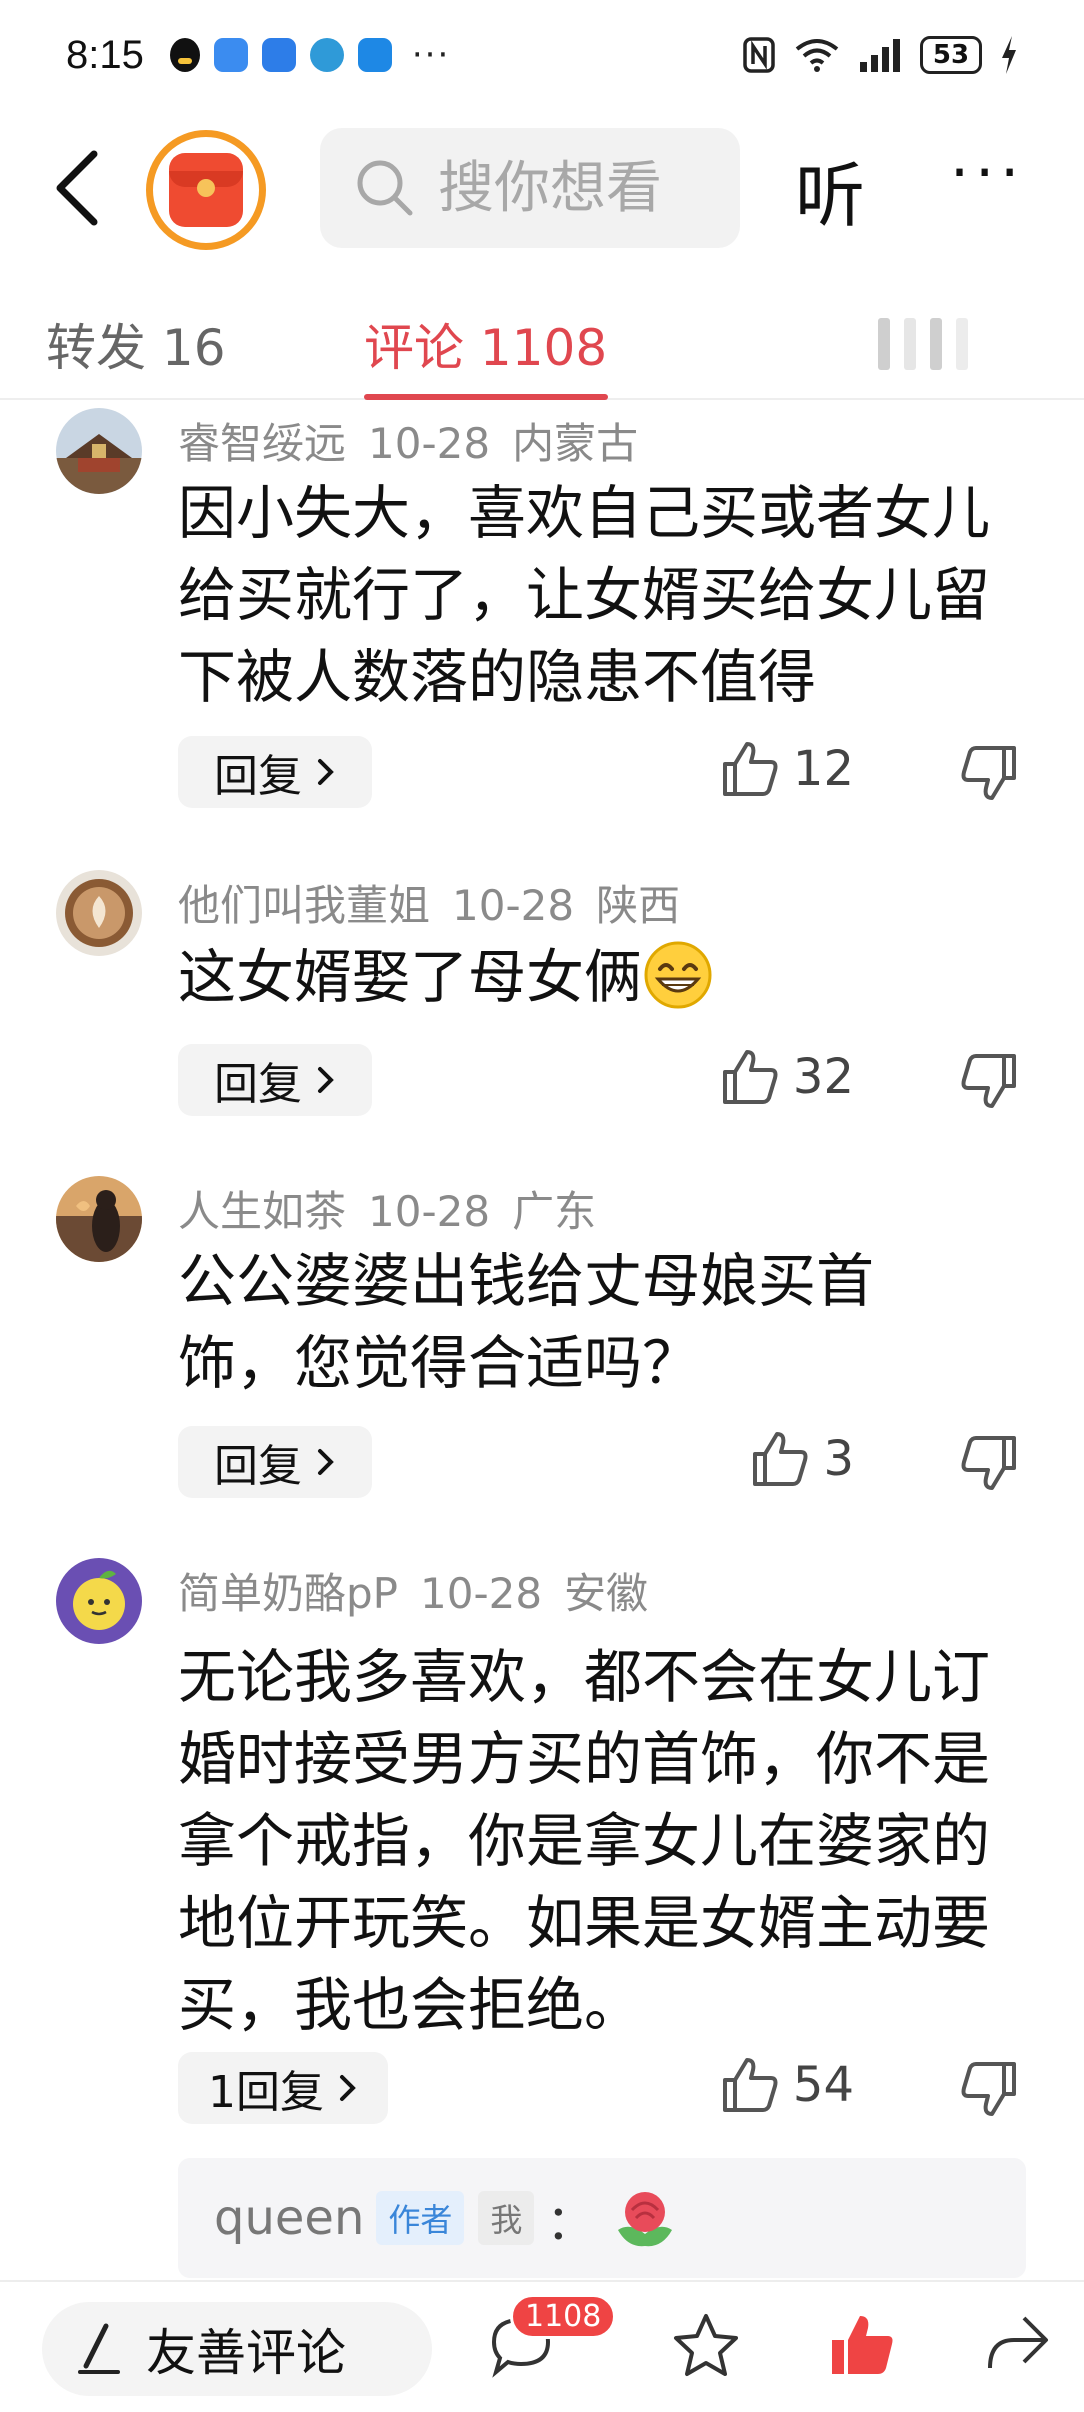 The width and height of the screenshot is (1084, 2412). I want to click on search-input, so click(588, 188).